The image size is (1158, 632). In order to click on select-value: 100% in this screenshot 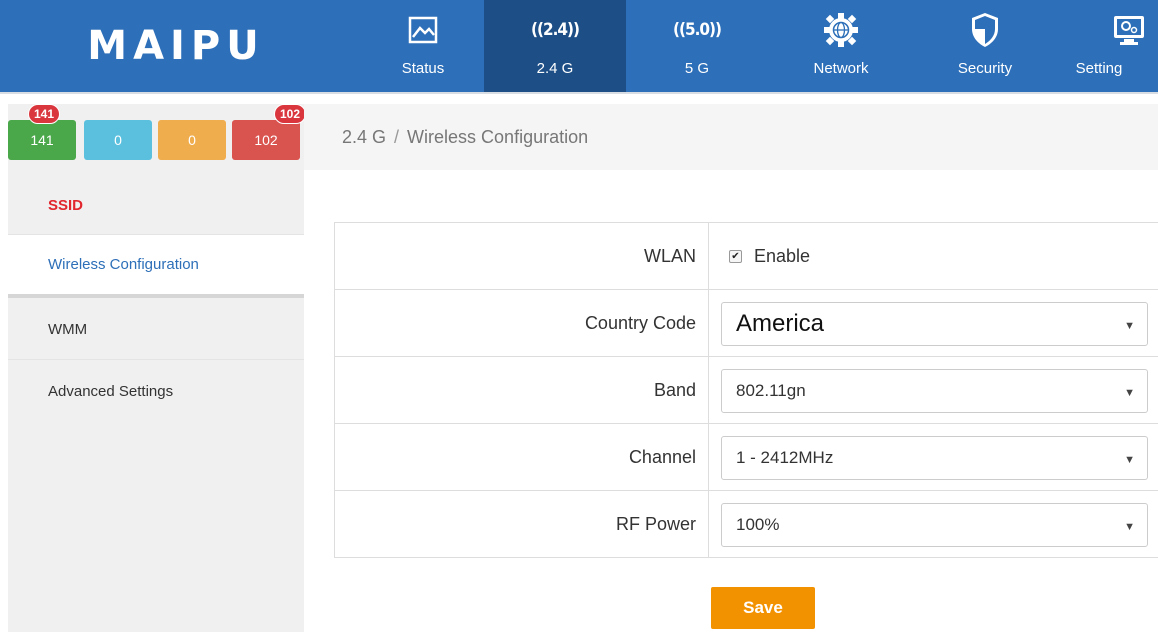, I will do `click(758, 524)`.